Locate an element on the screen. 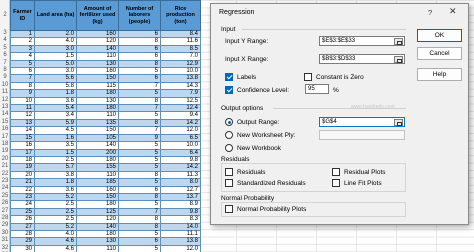 Image resolution: width=474 pixels, height=252 pixels. table-cell: 125 is located at coordinates (97, 212).